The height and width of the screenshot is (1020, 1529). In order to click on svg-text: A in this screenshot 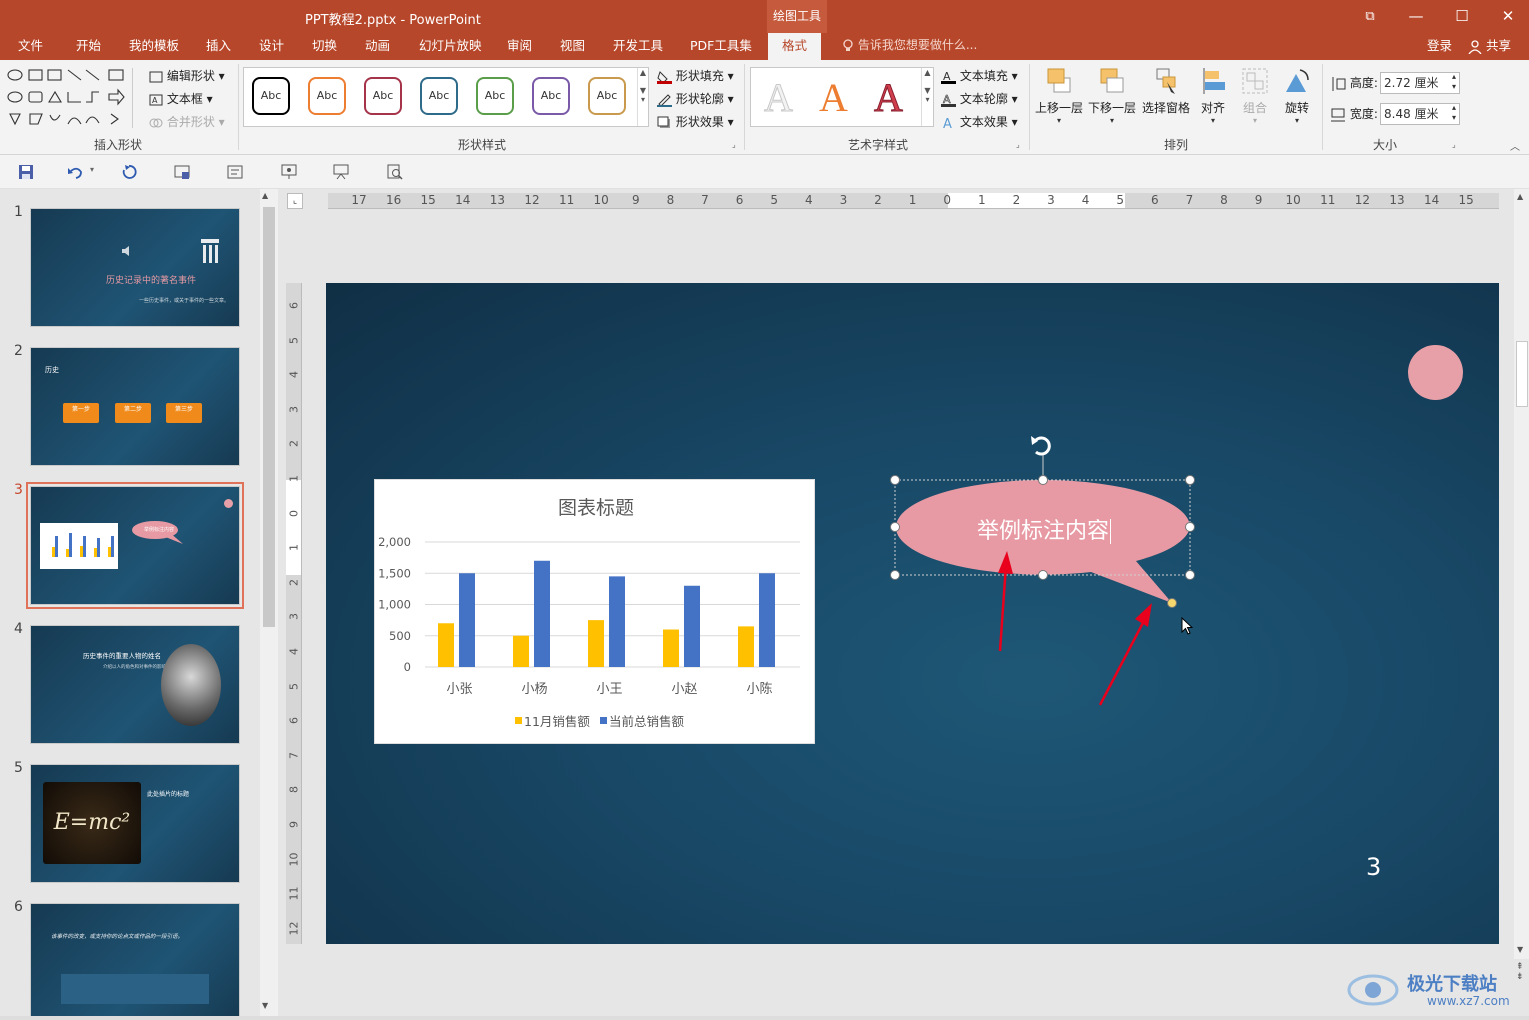, I will do `click(947, 123)`.